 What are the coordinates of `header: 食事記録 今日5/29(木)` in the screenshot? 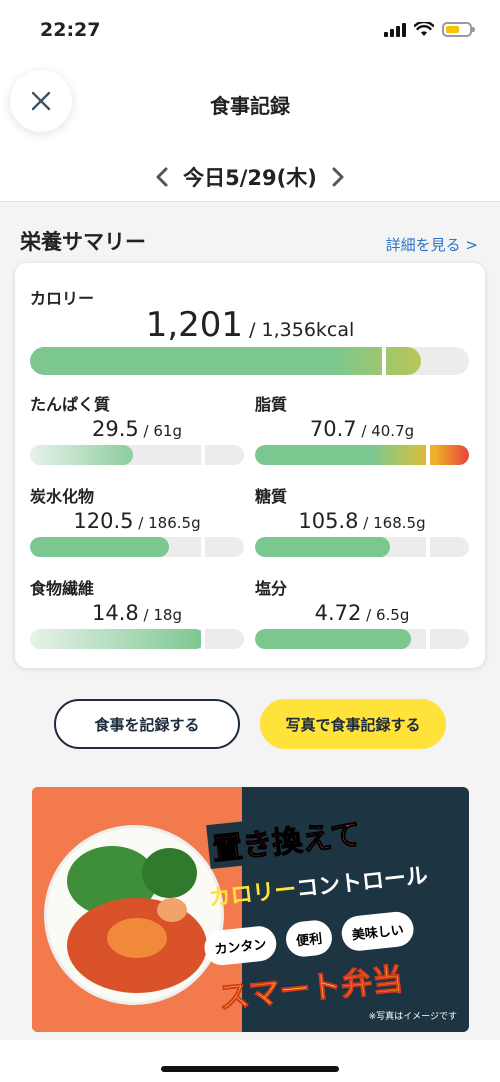 It's located at (250, 131).